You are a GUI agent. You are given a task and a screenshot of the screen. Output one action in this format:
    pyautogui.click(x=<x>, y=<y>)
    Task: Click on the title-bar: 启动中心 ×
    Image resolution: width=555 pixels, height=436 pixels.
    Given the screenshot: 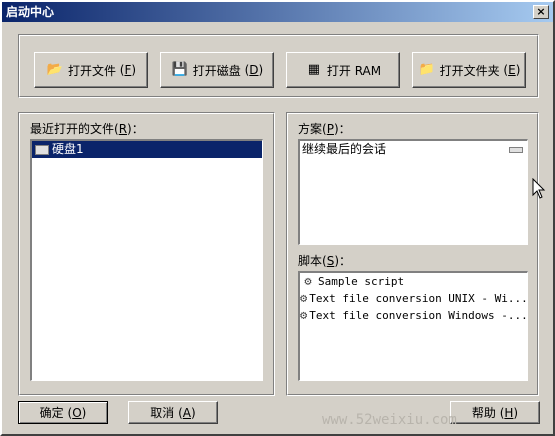 What is the action you would take?
    pyautogui.click(x=277, y=12)
    